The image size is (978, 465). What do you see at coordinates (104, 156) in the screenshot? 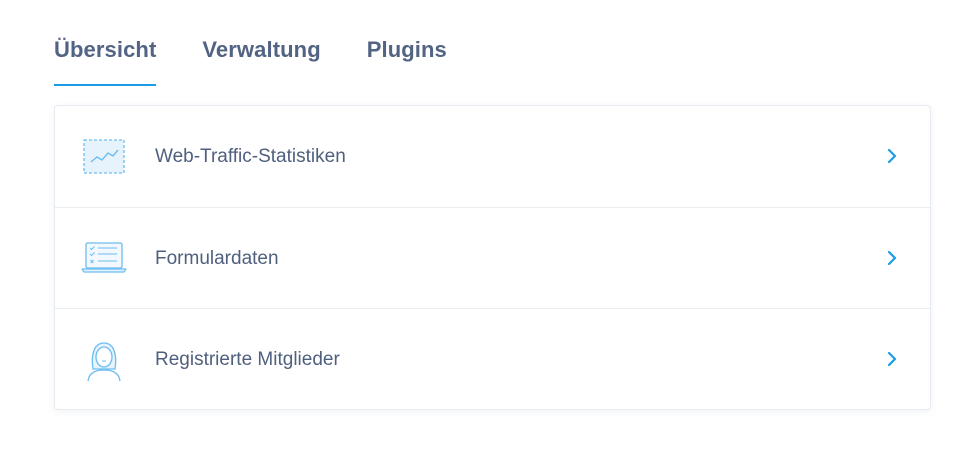
I see `chart-icon` at bounding box center [104, 156].